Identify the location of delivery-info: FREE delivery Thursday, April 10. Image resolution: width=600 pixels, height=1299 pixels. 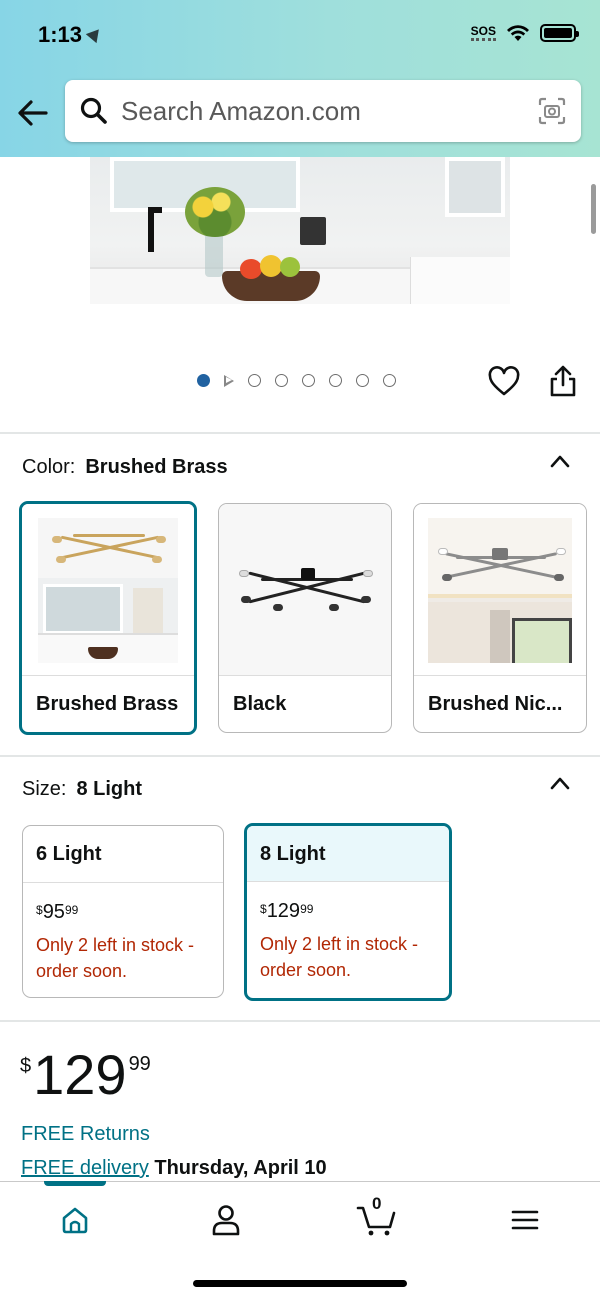
(174, 1168).